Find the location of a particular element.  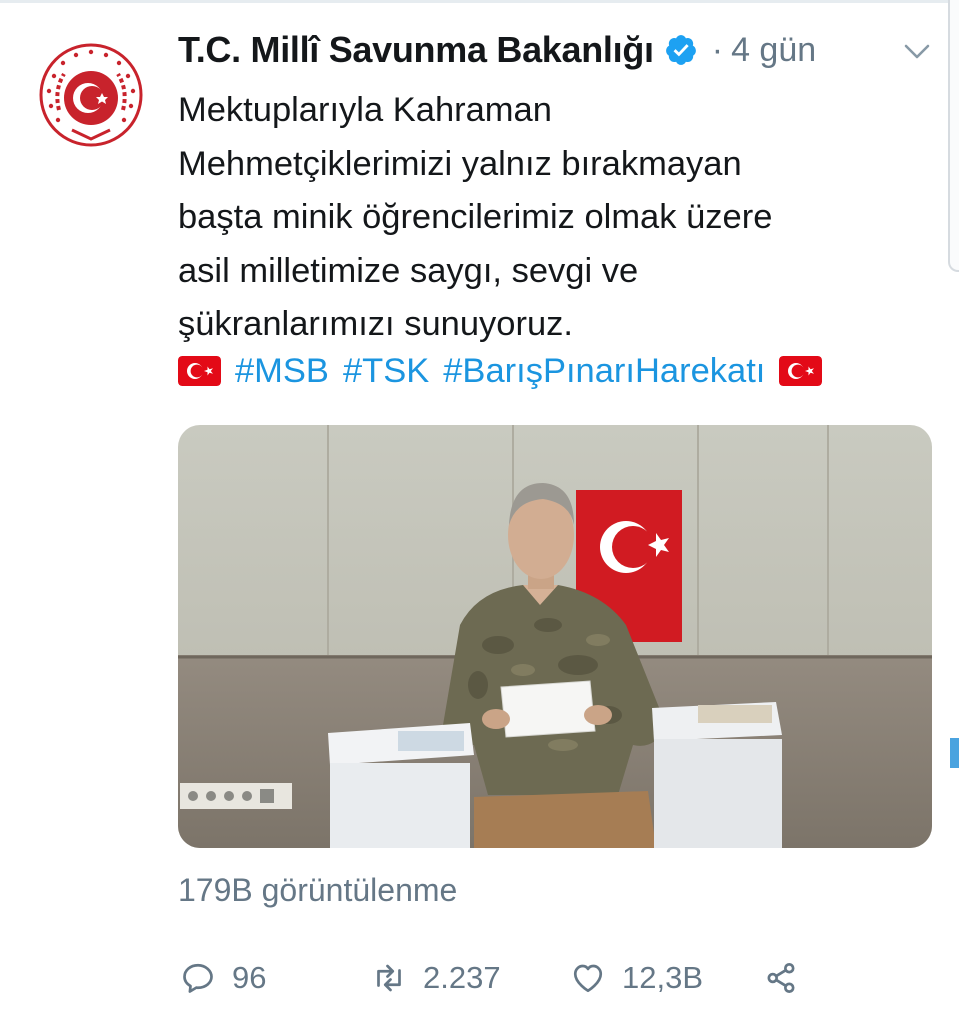

like-count: 12,3B is located at coordinates (663, 977).